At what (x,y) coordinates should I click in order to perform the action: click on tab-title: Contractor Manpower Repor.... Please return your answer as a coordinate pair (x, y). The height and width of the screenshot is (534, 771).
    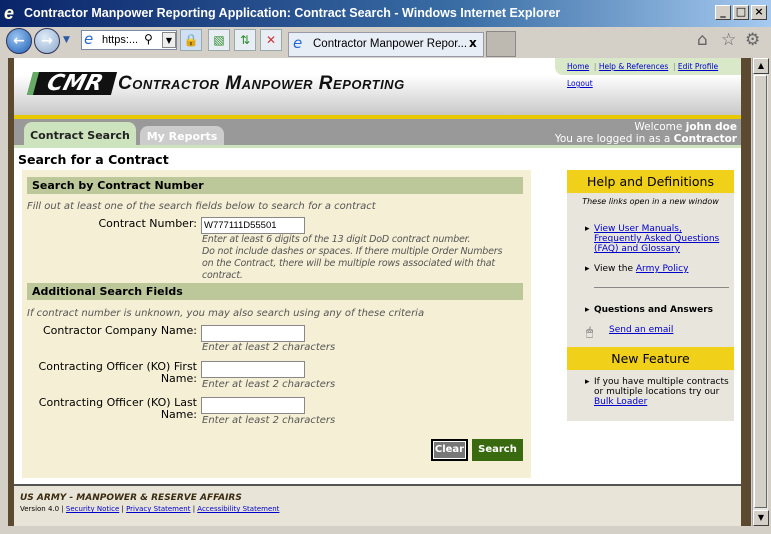
    Looking at the image, I should click on (390, 44).